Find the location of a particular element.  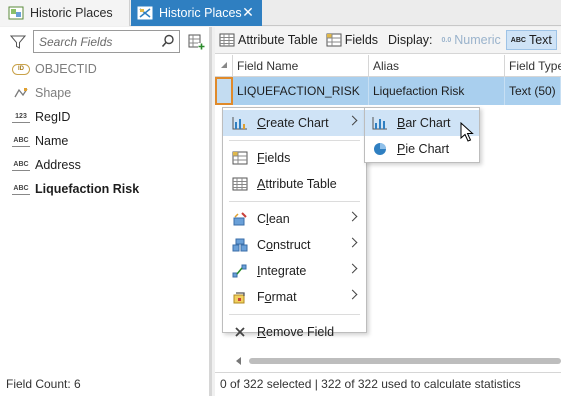

field-name: RegID is located at coordinates (53, 117).